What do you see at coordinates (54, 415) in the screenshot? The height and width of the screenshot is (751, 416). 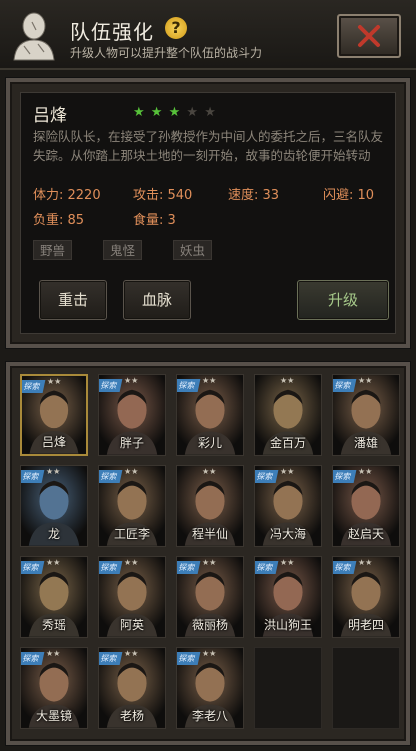 I see `hero-card: 探索 ★★ 吕烽` at bounding box center [54, 415].